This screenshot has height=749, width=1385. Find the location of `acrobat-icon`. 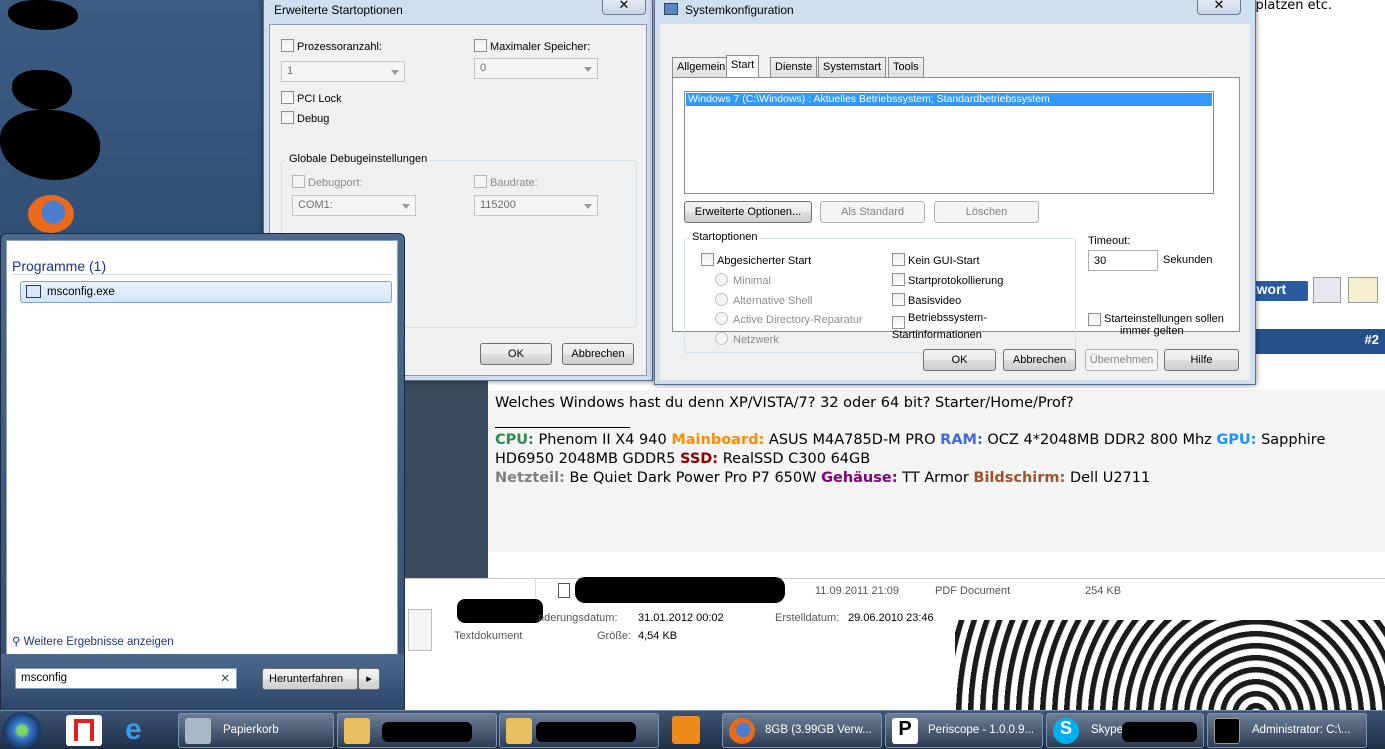

acrobat-icon is located at coordinates (84, 730).